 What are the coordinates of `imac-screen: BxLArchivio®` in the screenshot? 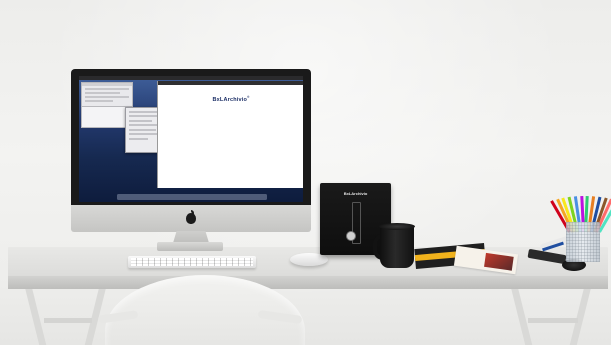 It's located at (191, 139).